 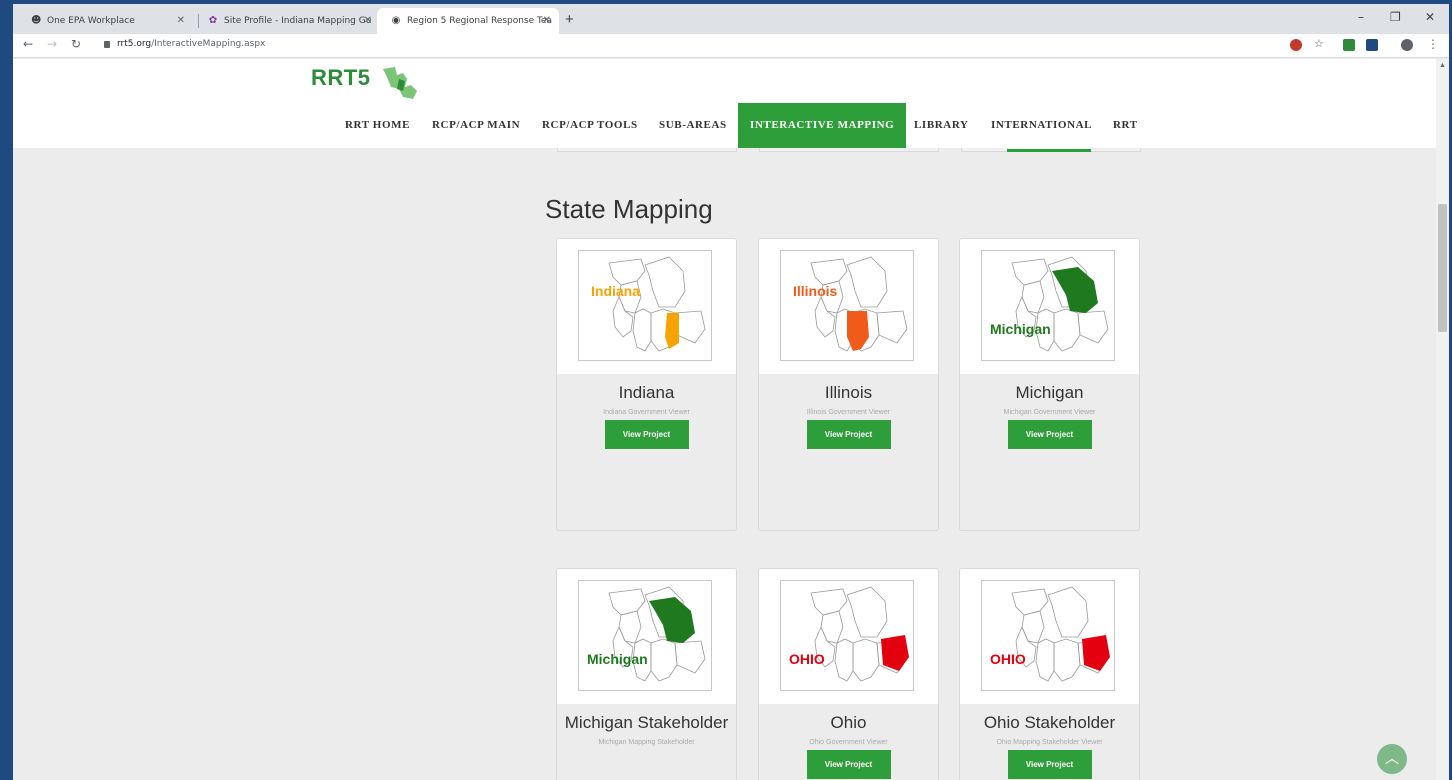 What do you see at coordinates (52, 44) in the screenshot?
I see `forward-icon: →` at bounding box center [52, 44].